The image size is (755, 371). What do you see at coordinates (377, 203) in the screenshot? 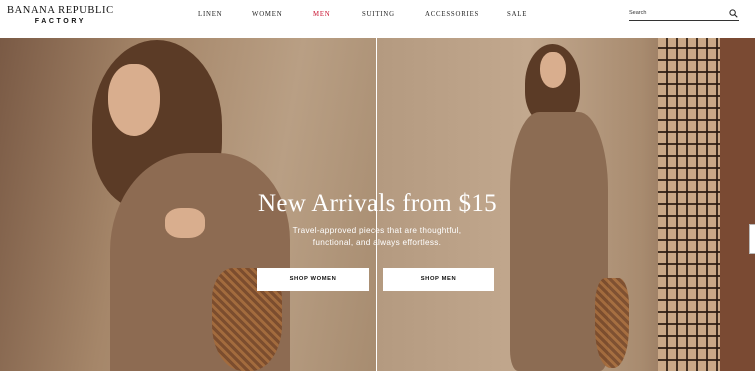
I see `hero-headline: New Arrivals from $15` at bounding box center [377, 203].